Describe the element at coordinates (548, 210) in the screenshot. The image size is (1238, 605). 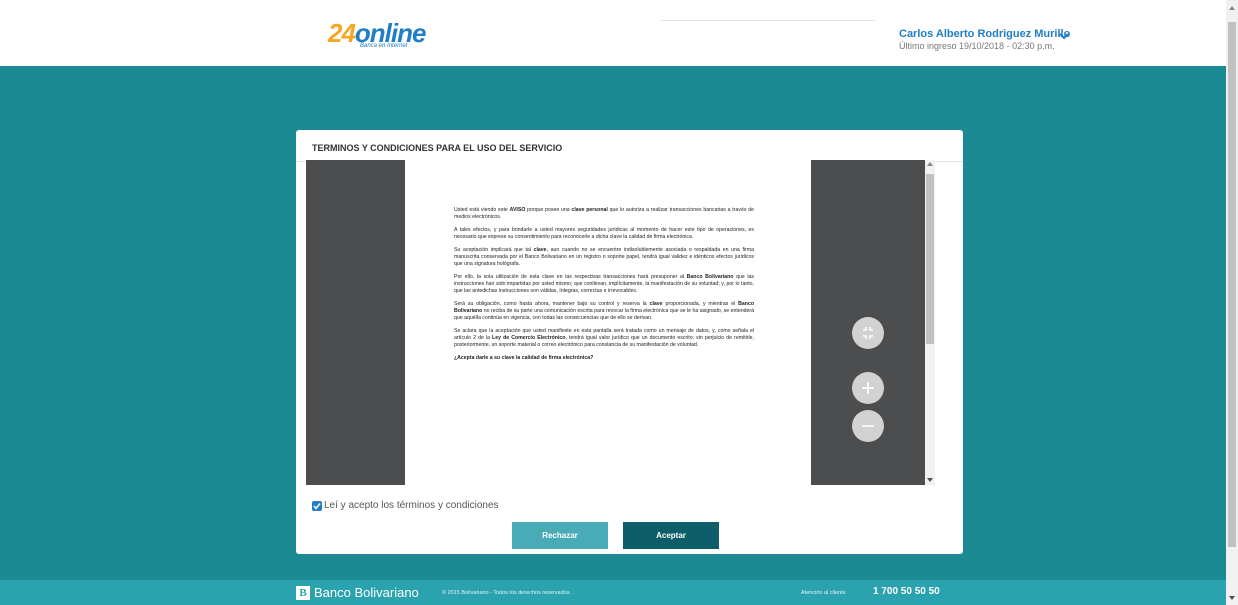
I see `text-run: porque posee una` at that location.